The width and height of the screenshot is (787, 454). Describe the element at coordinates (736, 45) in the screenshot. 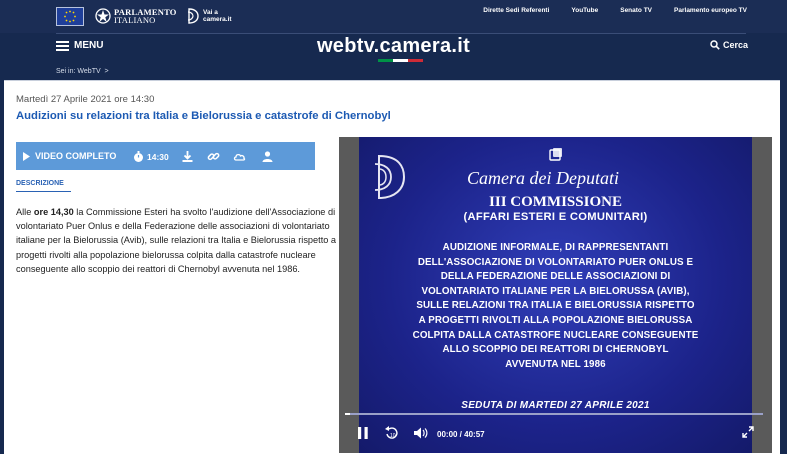

I see `search-label: Cerca` at that location.